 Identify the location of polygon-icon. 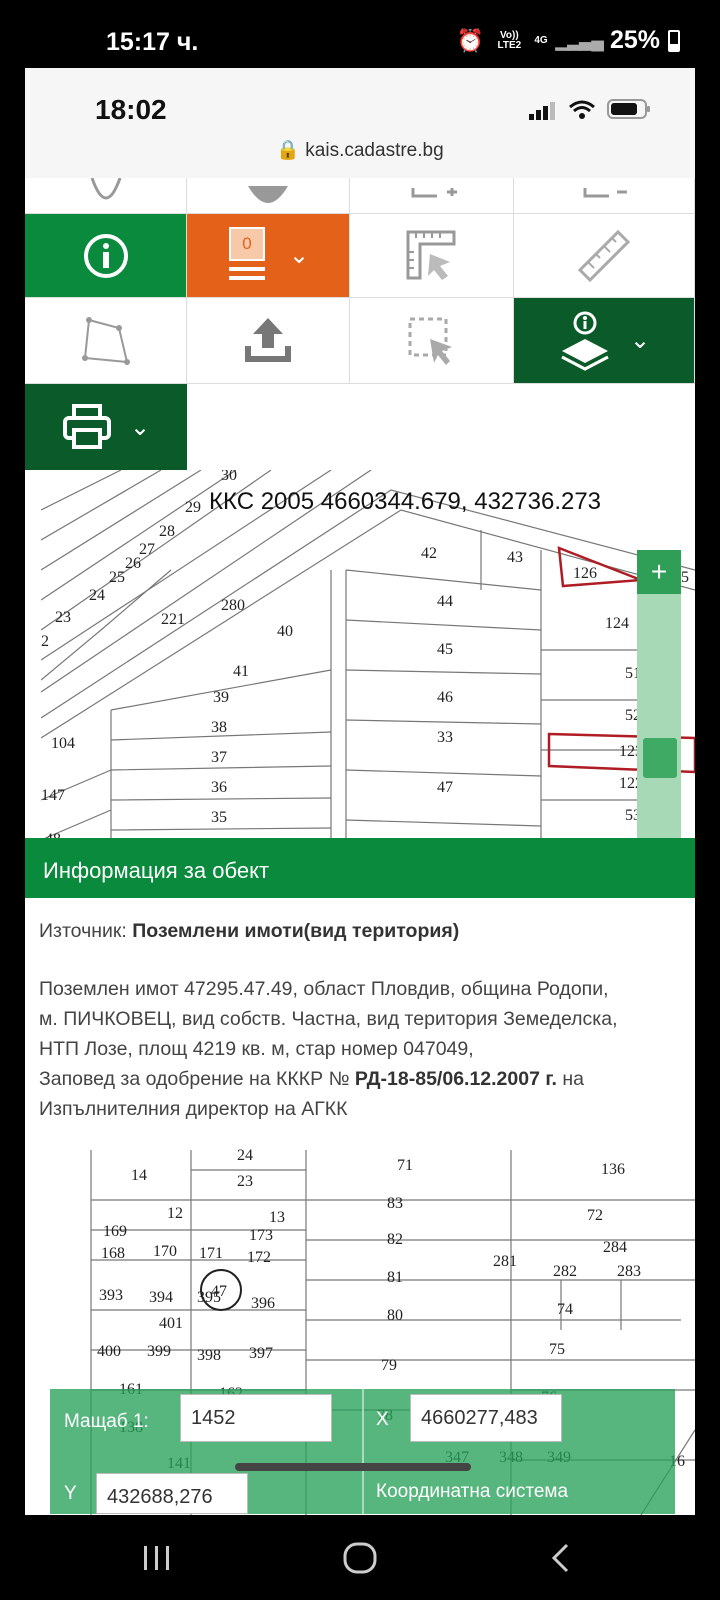
(105, 340).